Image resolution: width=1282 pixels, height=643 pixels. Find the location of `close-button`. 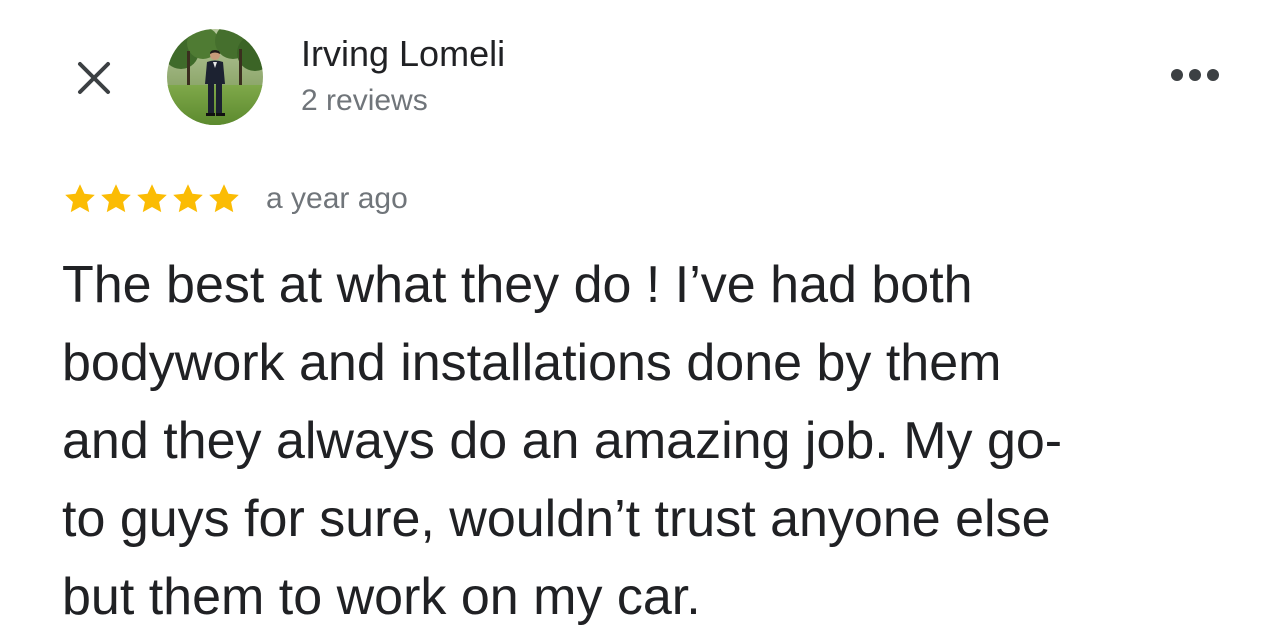

close-button is located at coordinates (94, 78).